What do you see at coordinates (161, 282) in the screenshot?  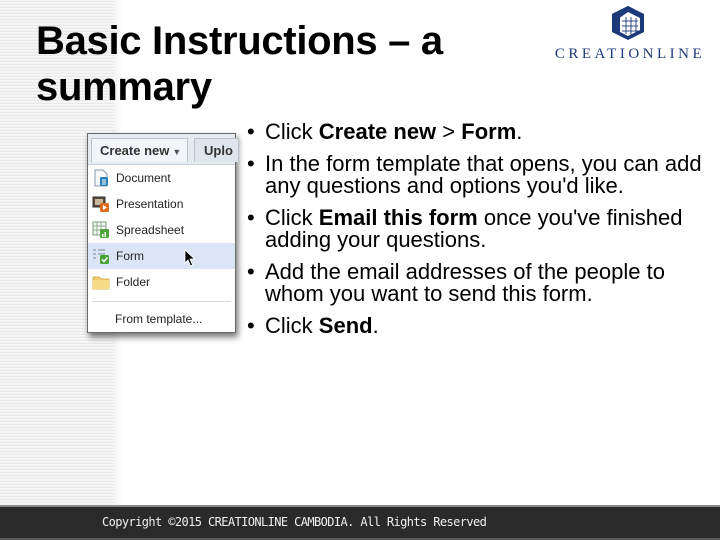 I see `menu-item-folder: Folder` at bounding box center [161, 282].